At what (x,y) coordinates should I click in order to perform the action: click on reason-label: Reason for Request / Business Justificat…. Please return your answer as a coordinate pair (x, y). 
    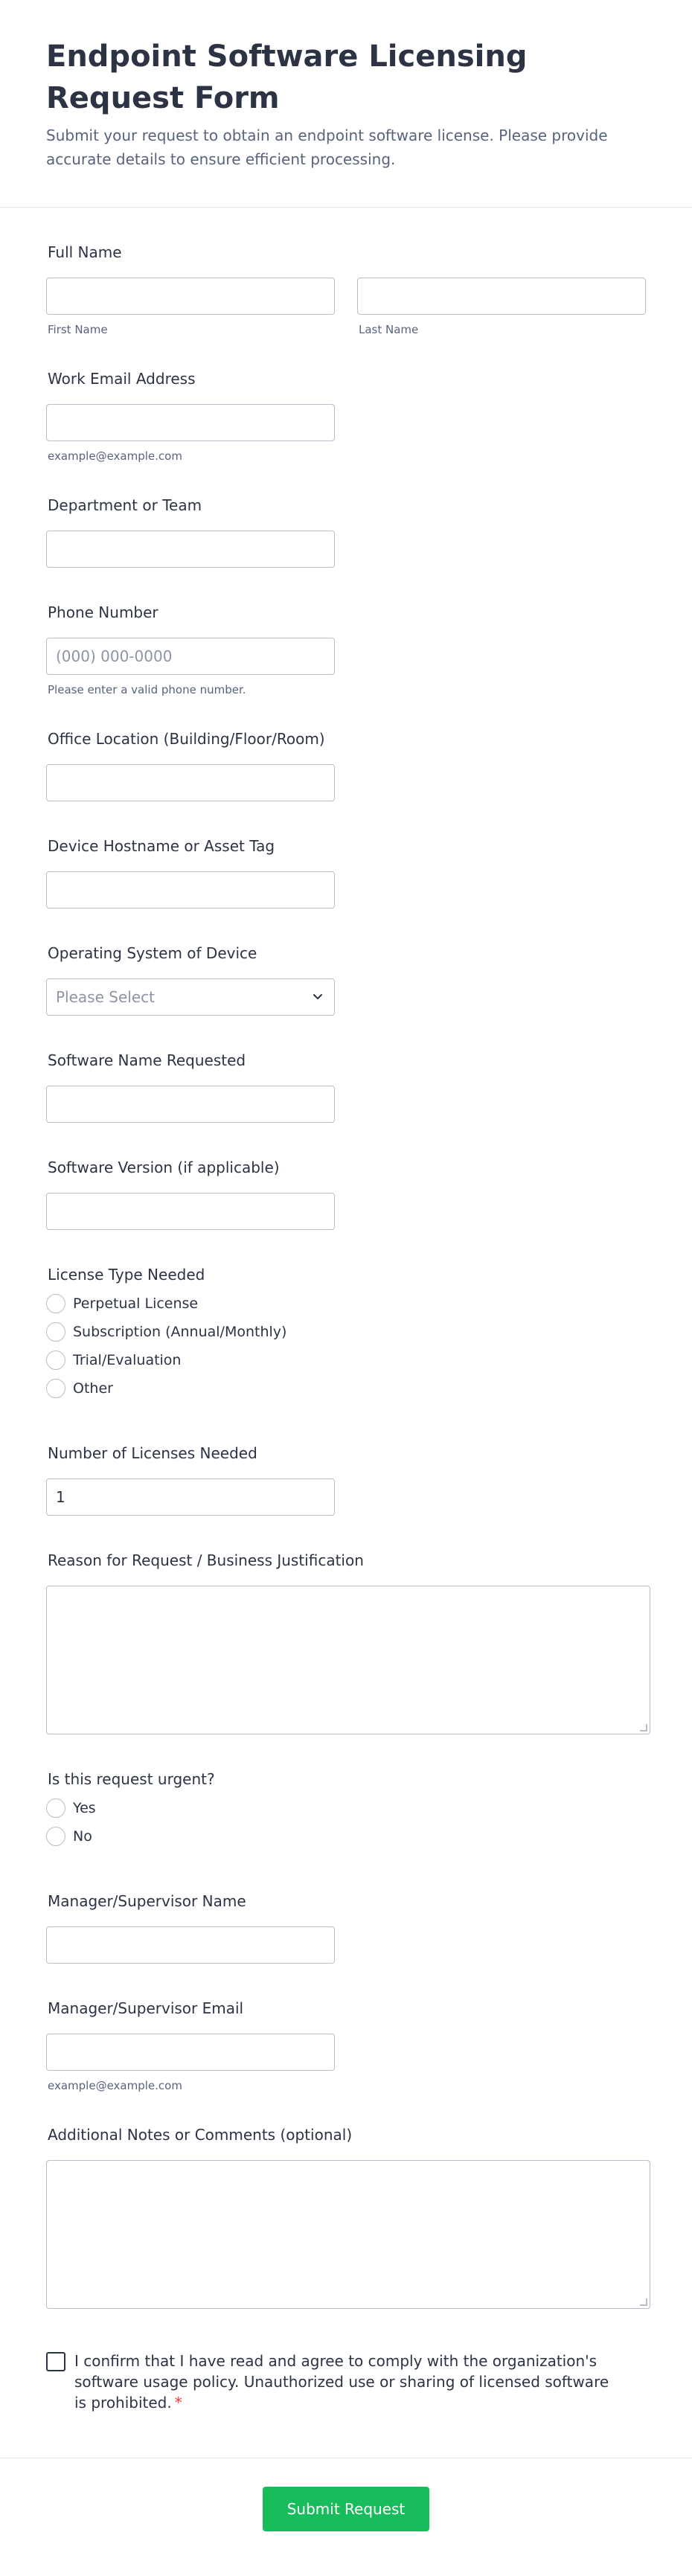
    Looking at the image, I should click on (206, 1560).